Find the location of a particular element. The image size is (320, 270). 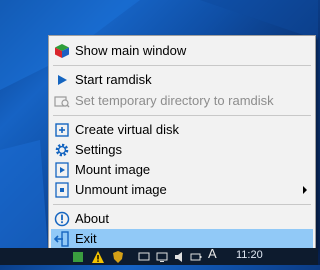

menu-item-label: About is located at coordinates (92, 218).